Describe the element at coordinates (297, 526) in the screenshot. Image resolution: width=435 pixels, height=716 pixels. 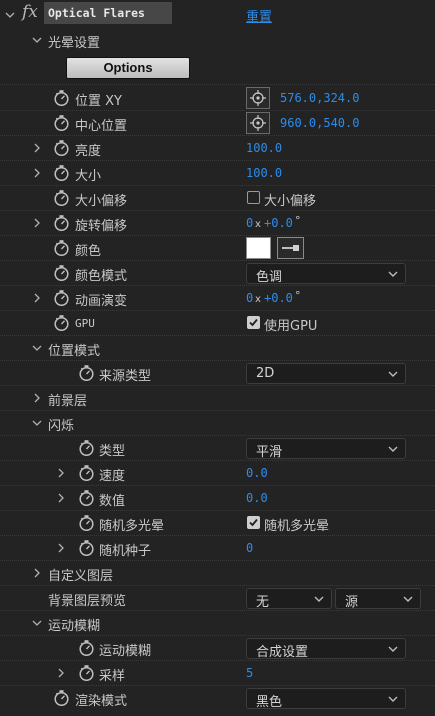
I see `random-multi-glow-checkbox-label: 随机多光晕` at that location.